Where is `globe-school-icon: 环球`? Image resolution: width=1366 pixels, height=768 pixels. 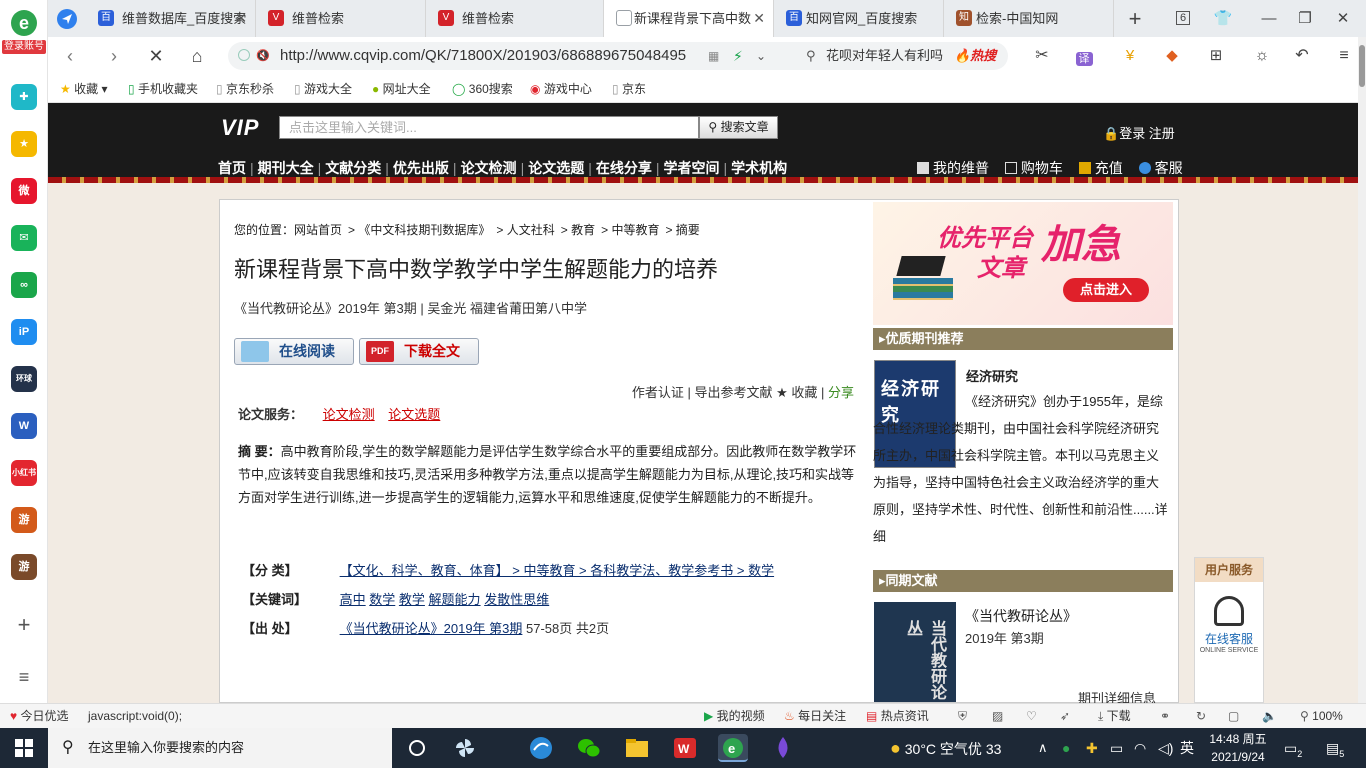 globe-school-icon: 环球 is located at coordinates (24, 379).